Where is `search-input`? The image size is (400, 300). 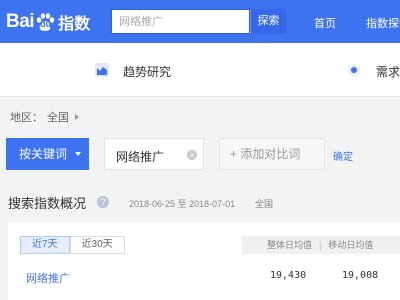
search-input is located at coordinates (180, 21).